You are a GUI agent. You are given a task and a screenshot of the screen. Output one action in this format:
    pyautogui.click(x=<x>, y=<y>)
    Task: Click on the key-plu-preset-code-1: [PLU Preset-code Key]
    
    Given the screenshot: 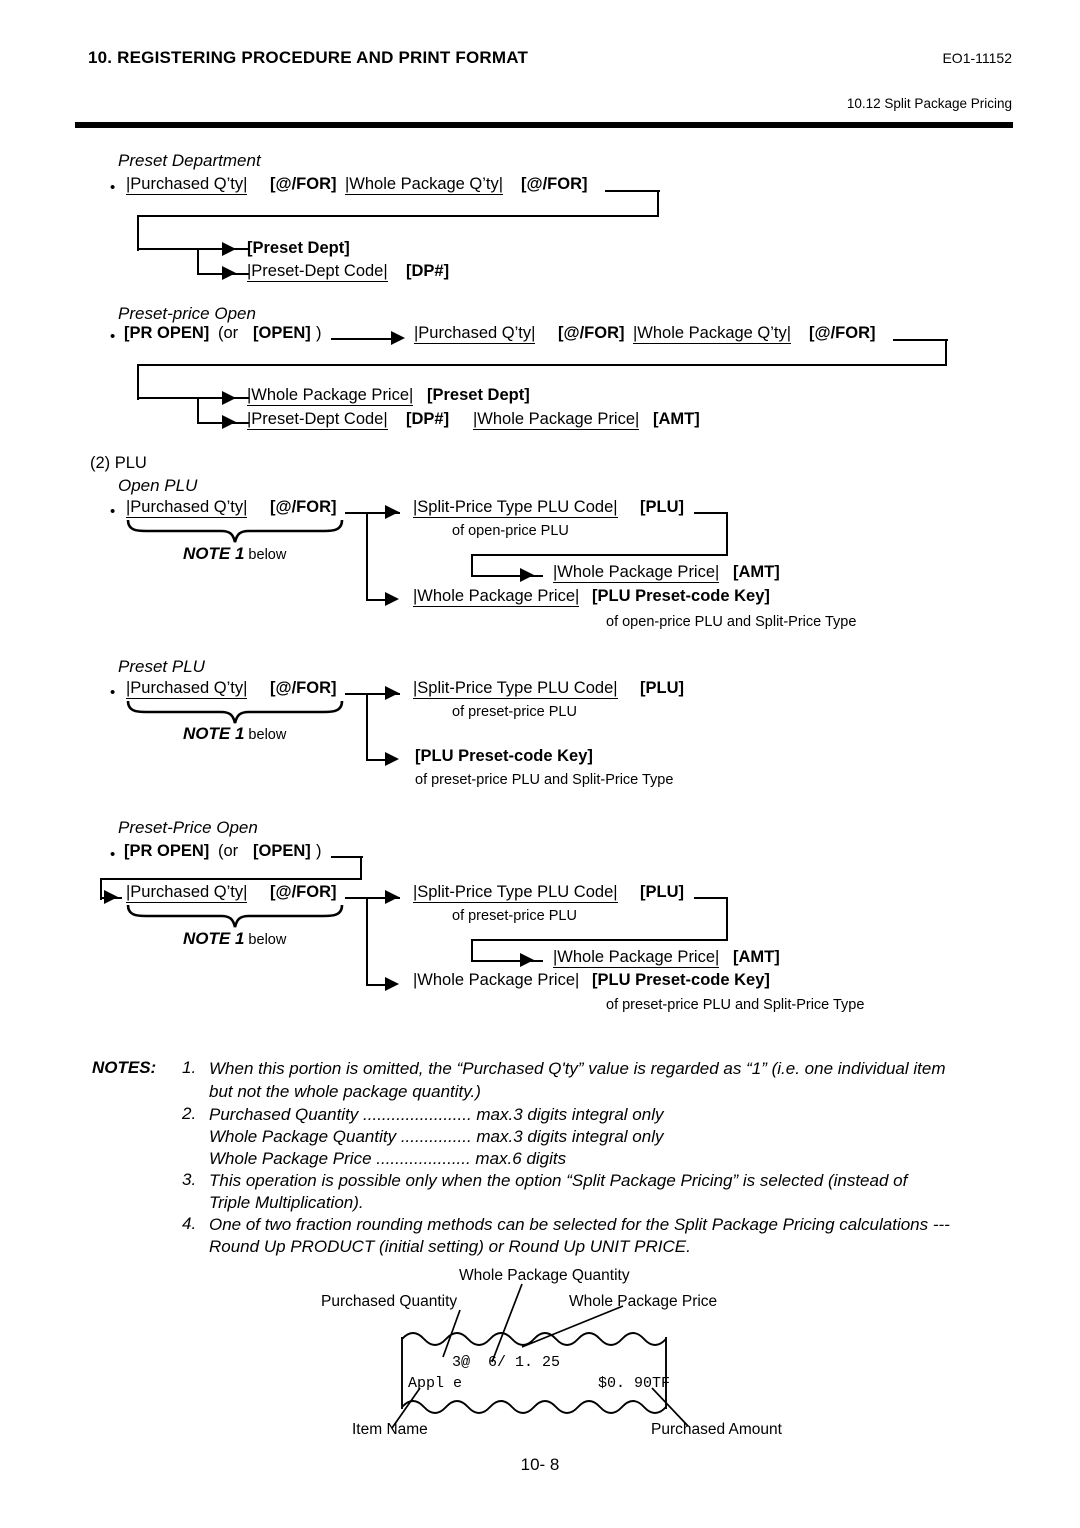 What is the action you would take?
    pyautogui.click(x=681, y=596)
    